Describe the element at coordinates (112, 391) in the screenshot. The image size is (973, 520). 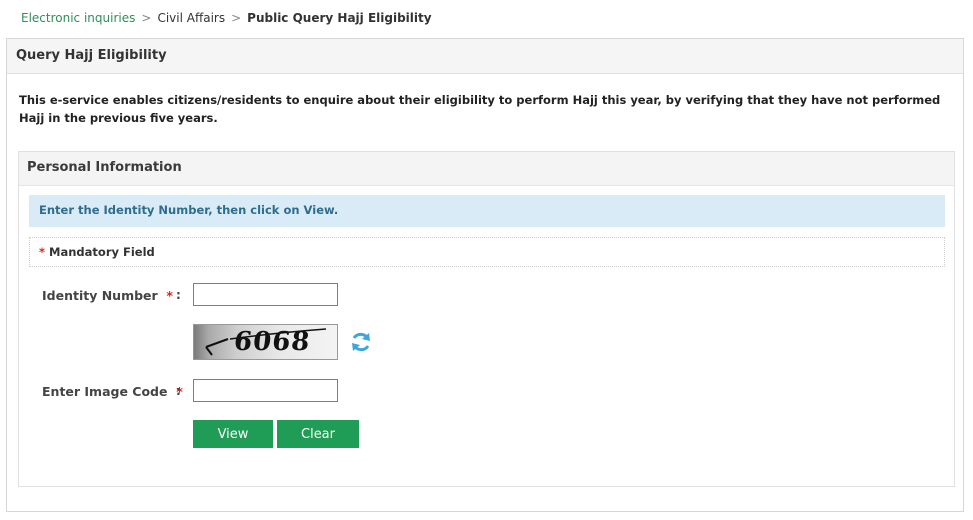
I see `image-code-label: Enter Image Code *` at that location.